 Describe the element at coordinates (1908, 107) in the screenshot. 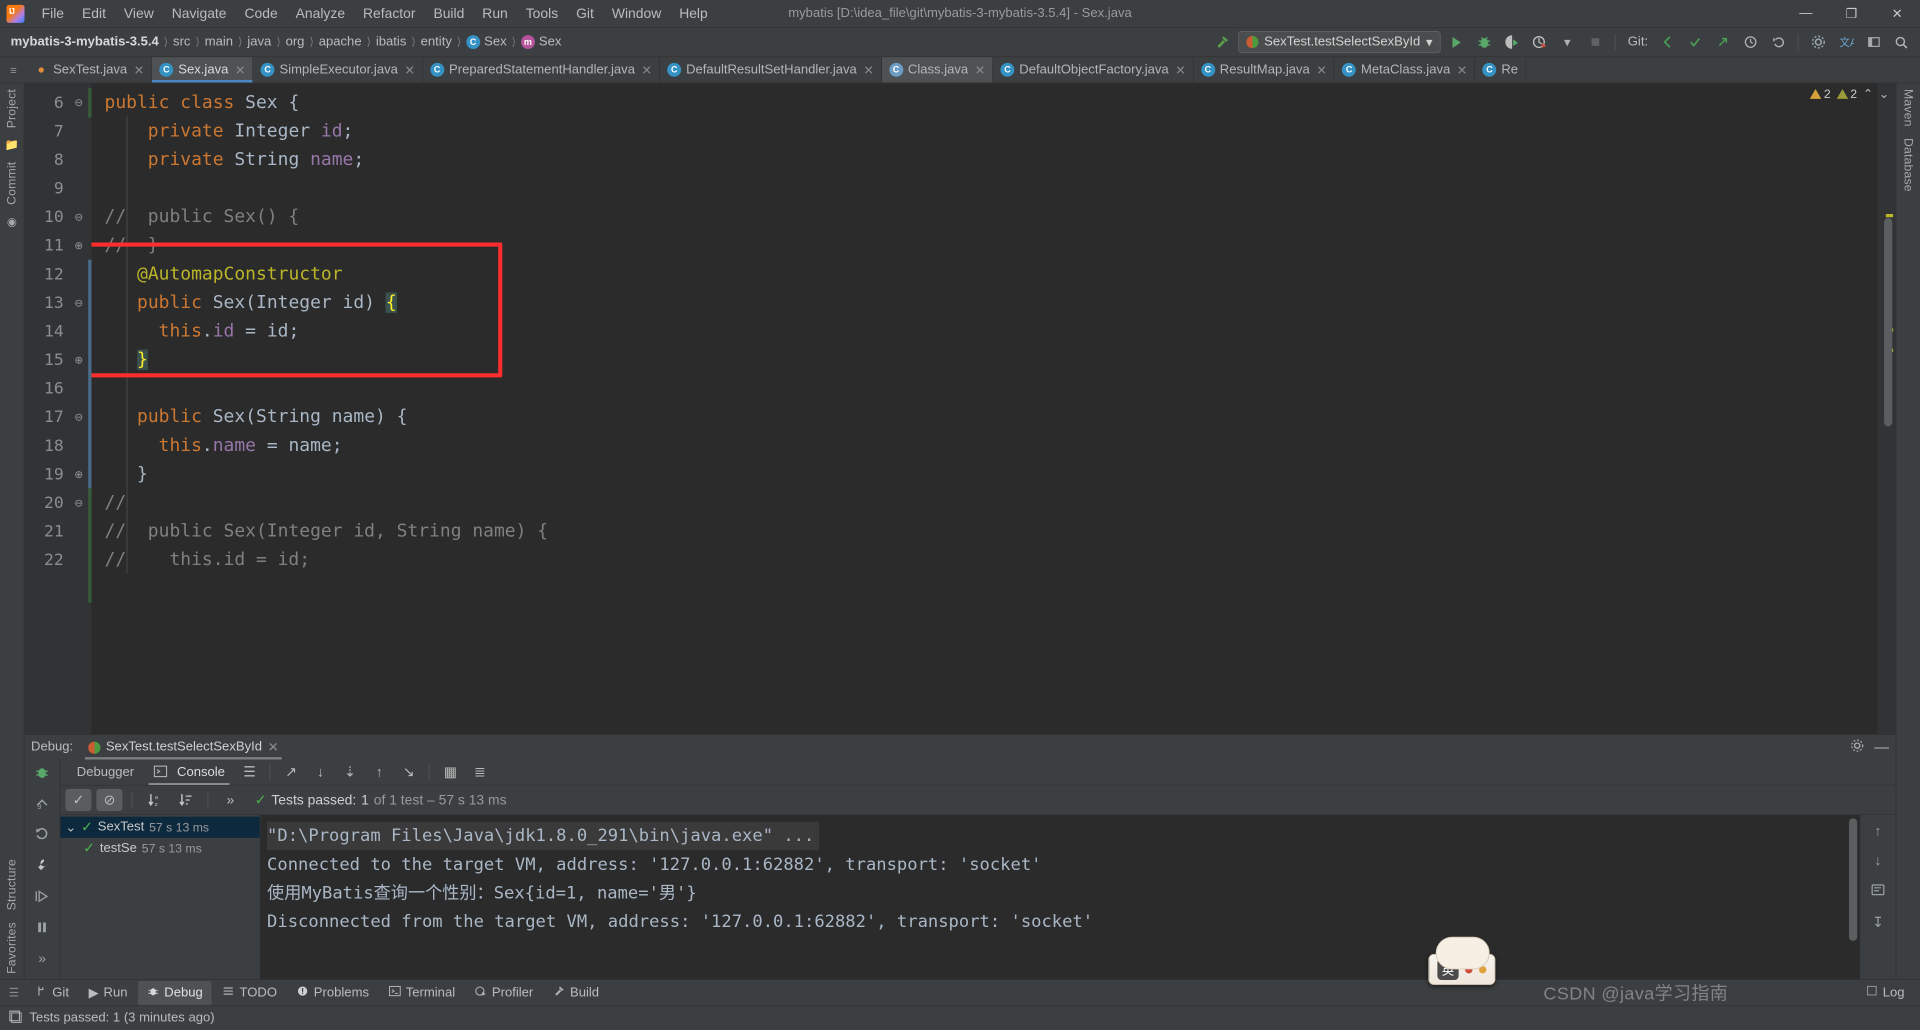

I see `sidebar-item-maven: Maven` at that location.